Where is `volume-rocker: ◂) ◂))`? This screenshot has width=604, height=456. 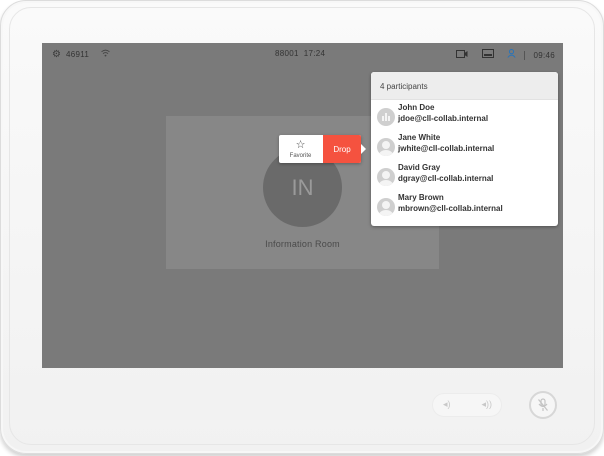 volume-rocker: ◂) ◂)) is located at coordinates (467, 405).